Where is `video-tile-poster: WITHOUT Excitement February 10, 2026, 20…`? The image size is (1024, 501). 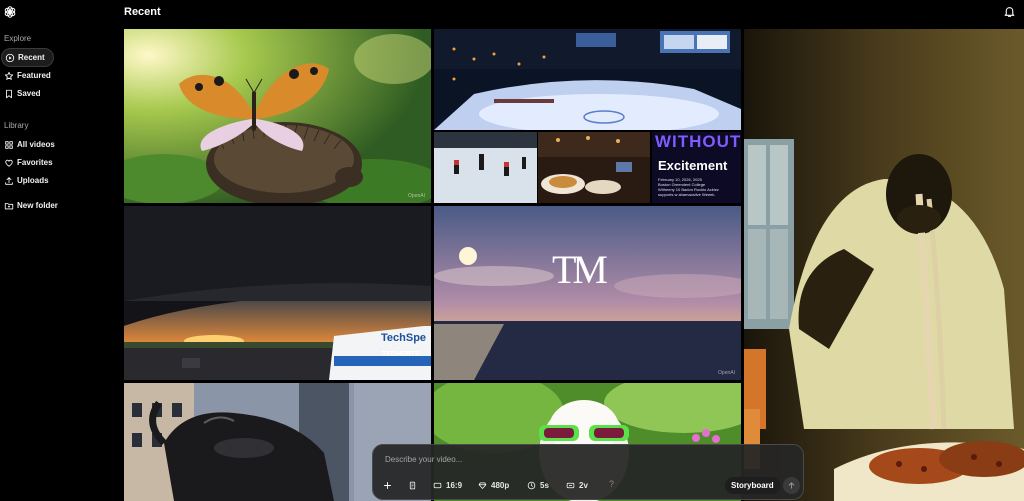
video-tile-poster: WITHOUT Excitement February 10, 2026, 20… is located at coordinates (696, 167).